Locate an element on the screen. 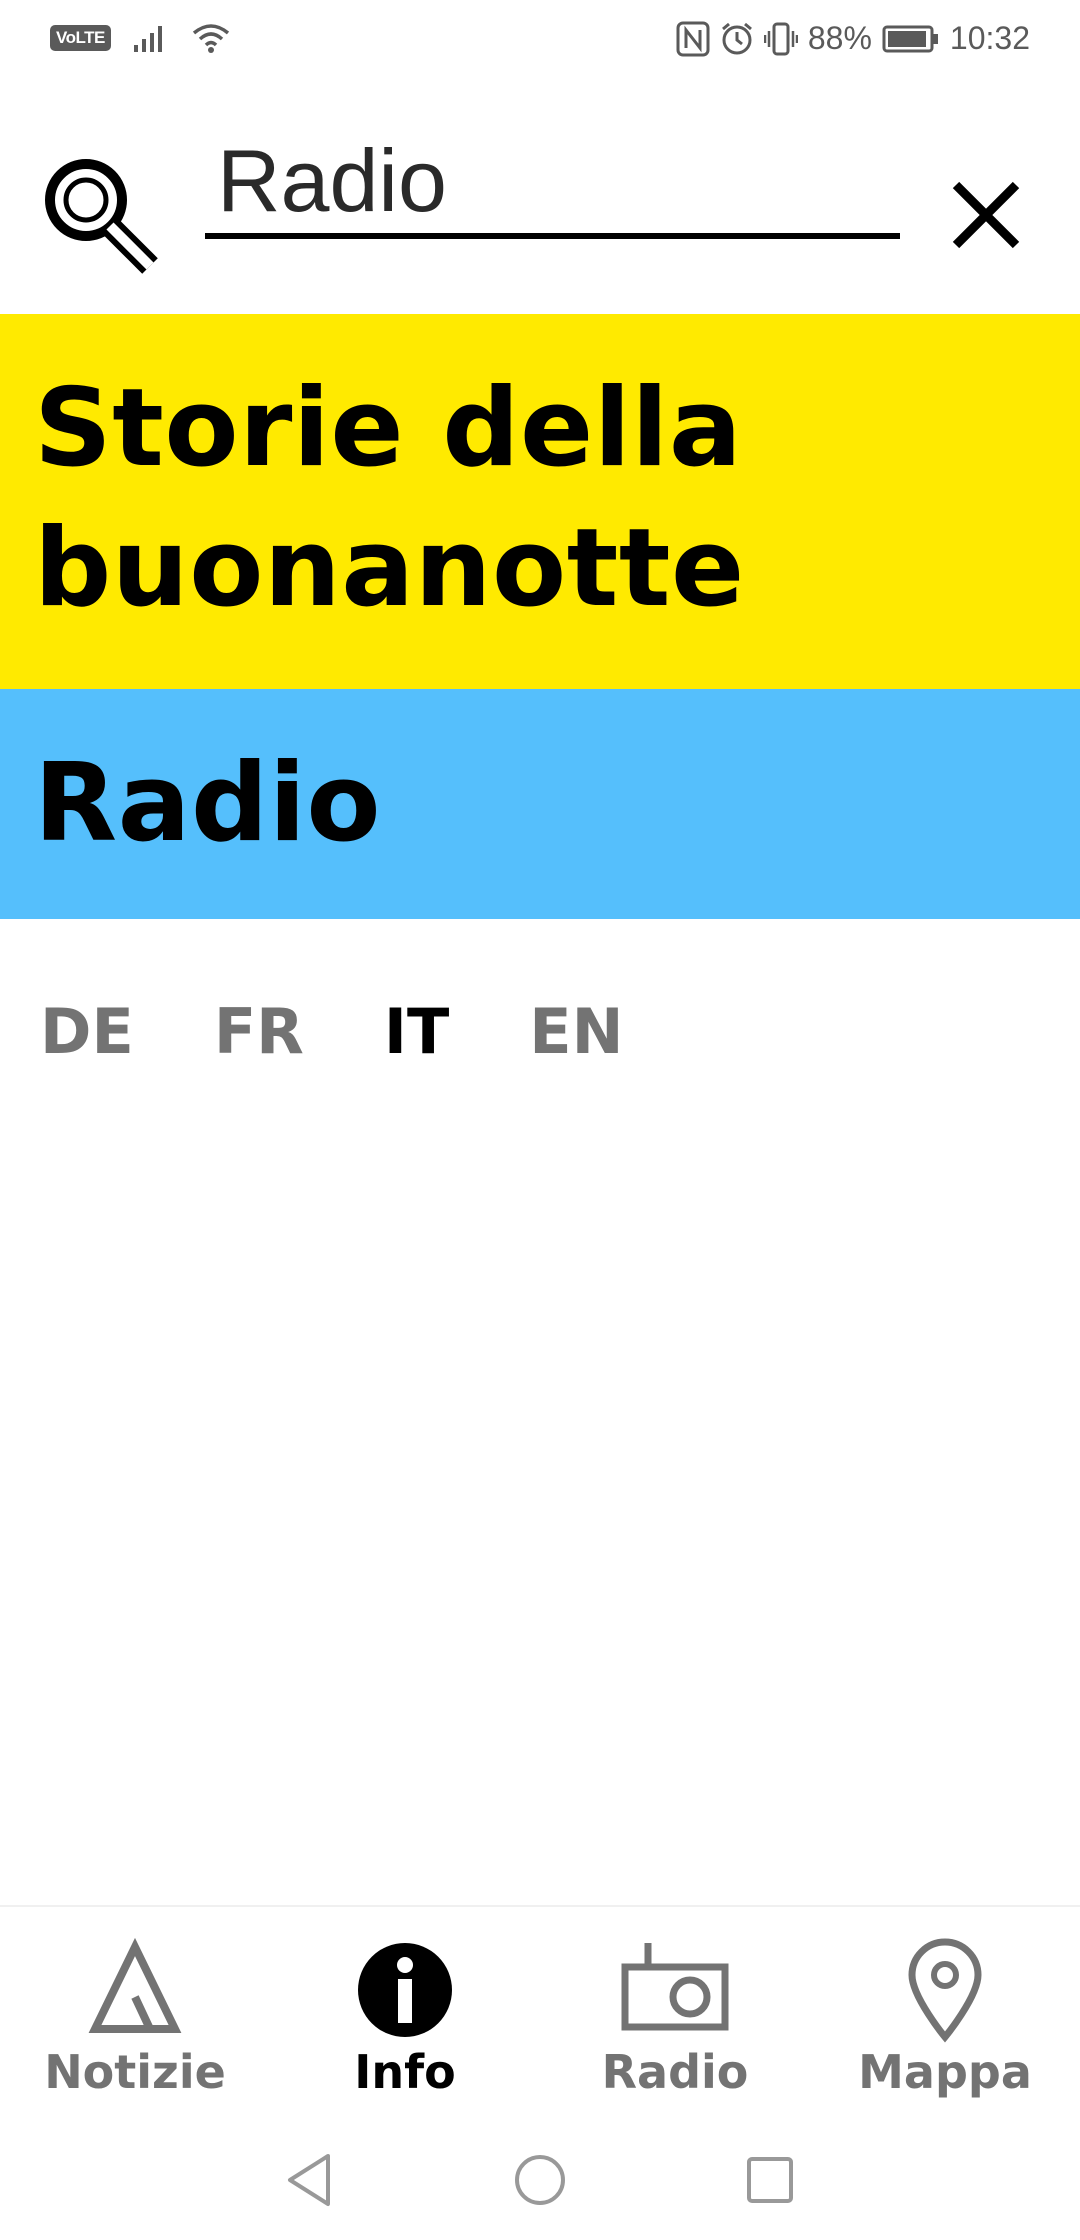 The height and width of the screenshot is (2240, 1080). status-left: VoLTE is located at coordinates (140, 38).